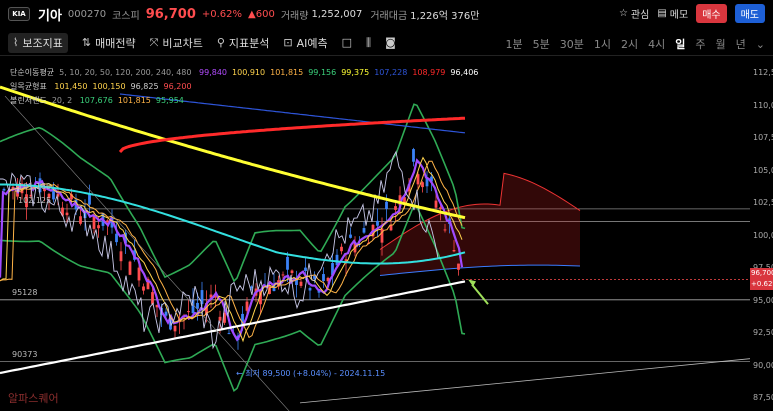 The width and height of the screenshot is (773, 411). I want to click on level-label-2: 102,125, so click(35, 200).